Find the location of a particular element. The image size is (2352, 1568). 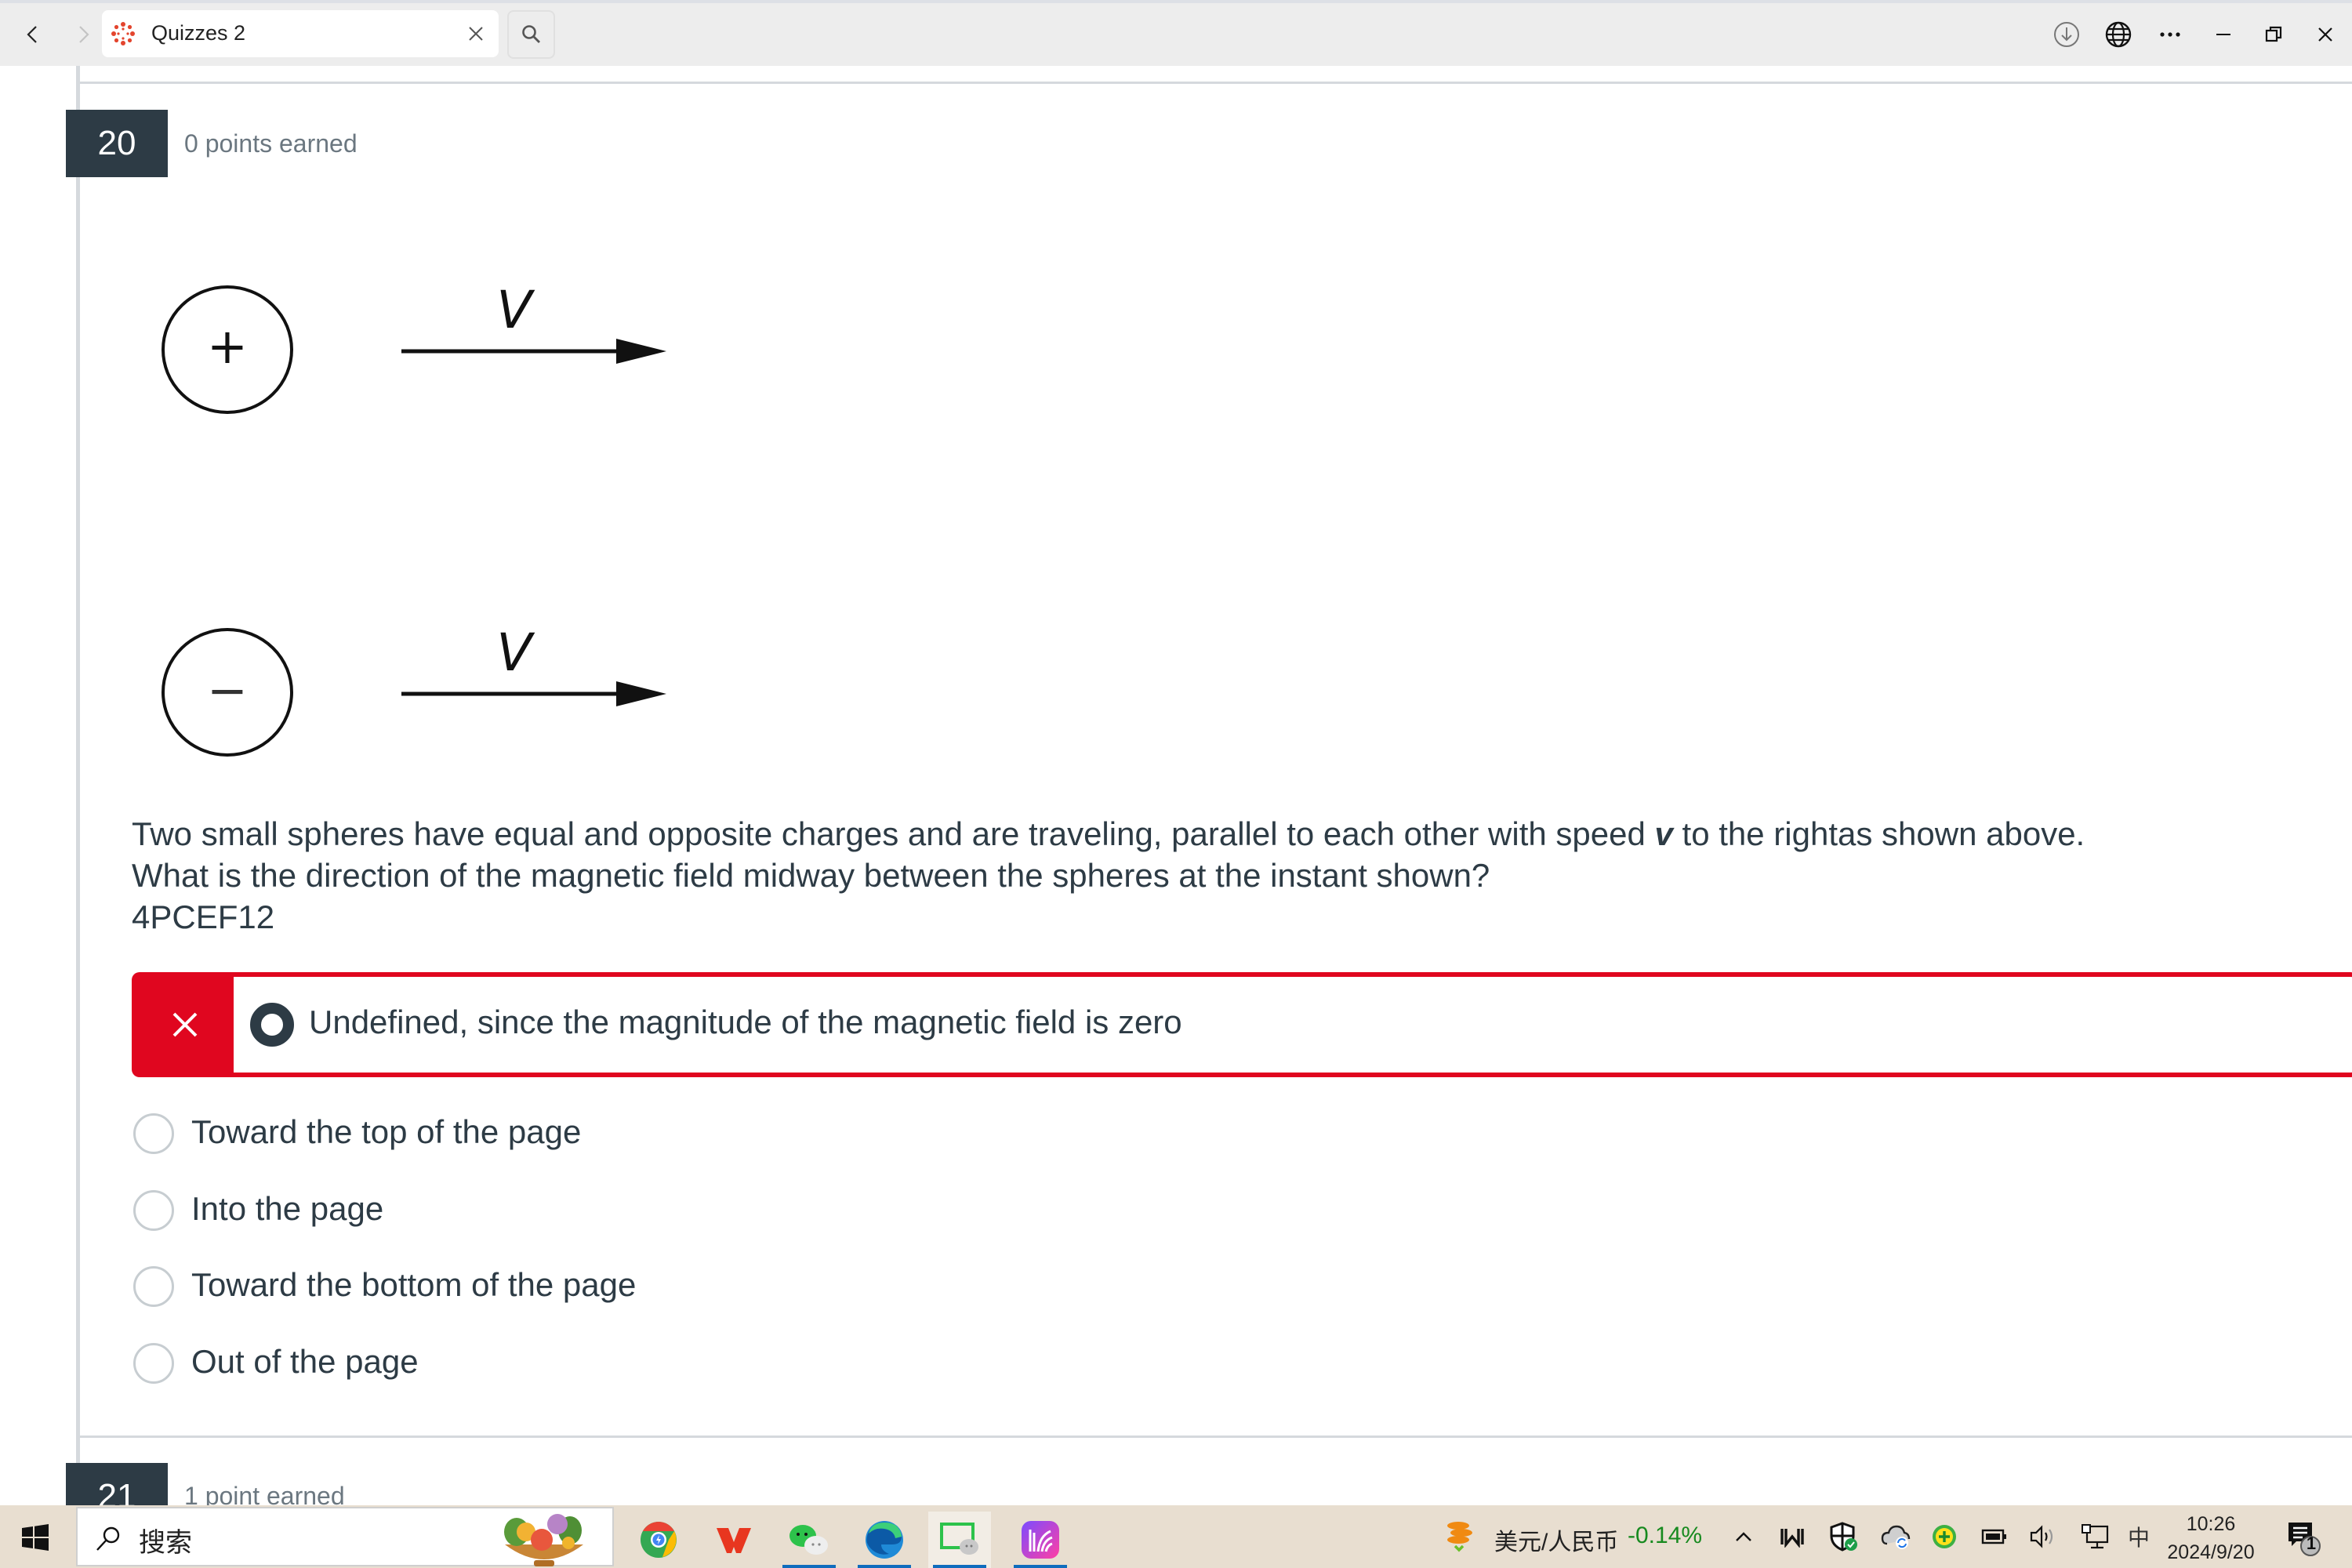

language-button is located at coordinates (2118, 34).